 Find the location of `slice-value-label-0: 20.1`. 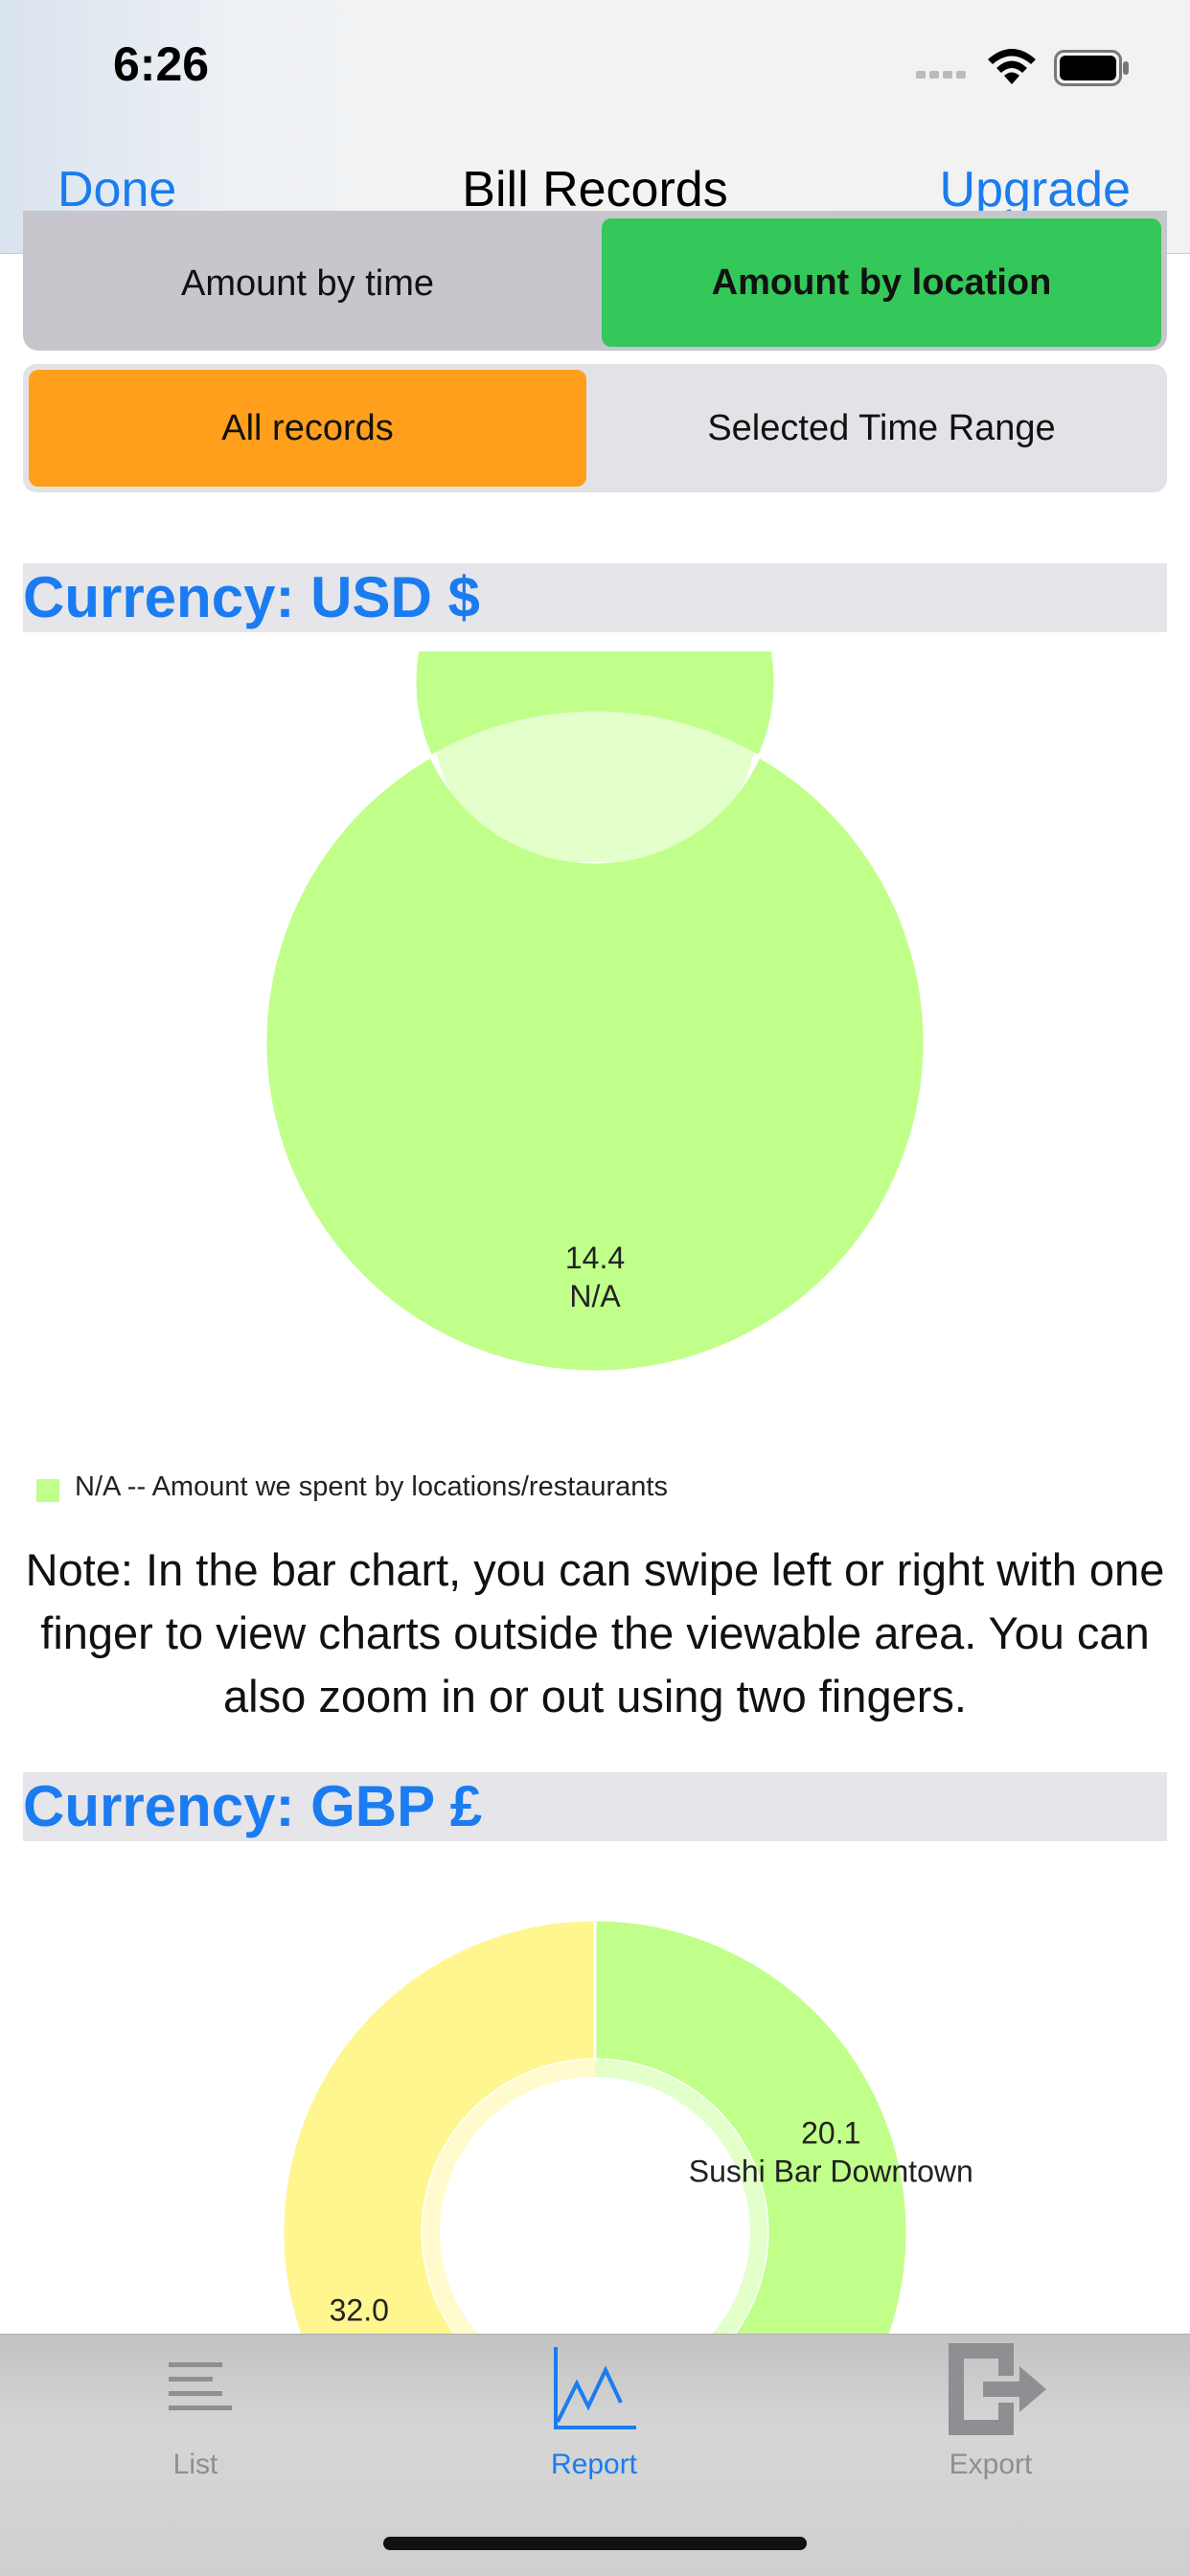

slice-value-label-0: 20.1 is located at coordinates (831, 2133).